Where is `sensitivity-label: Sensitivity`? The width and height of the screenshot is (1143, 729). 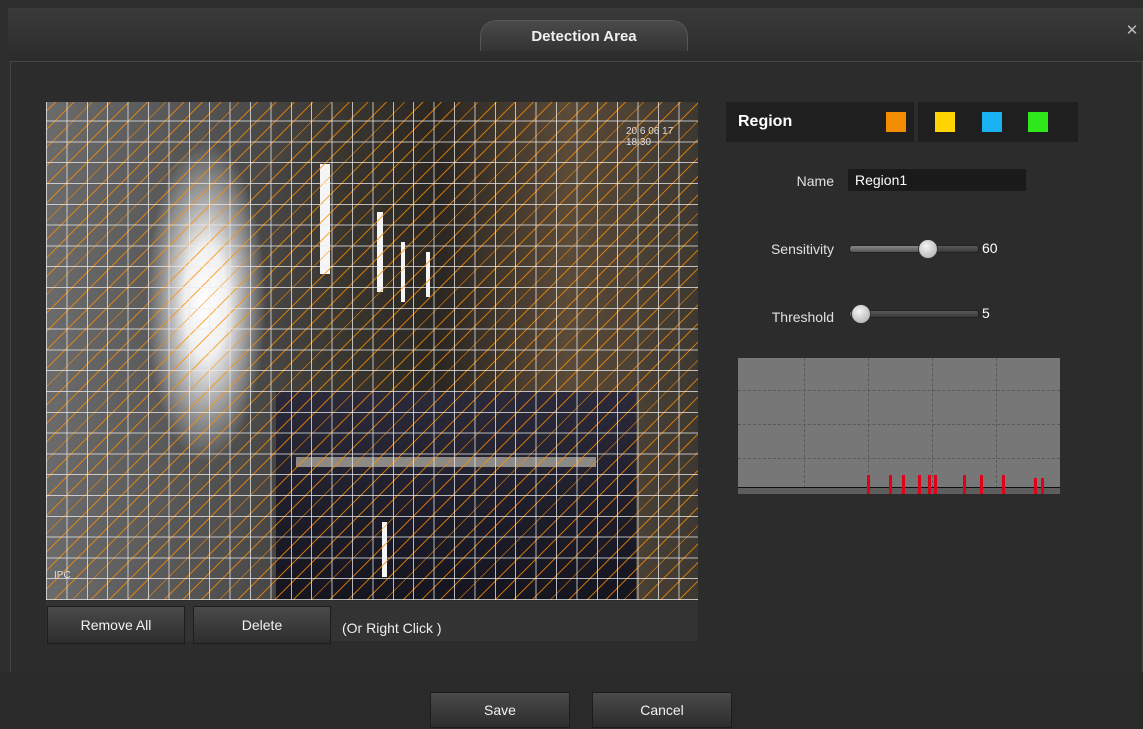 sensitivity-label: Sensitivity is located at coordinates (802, 249).